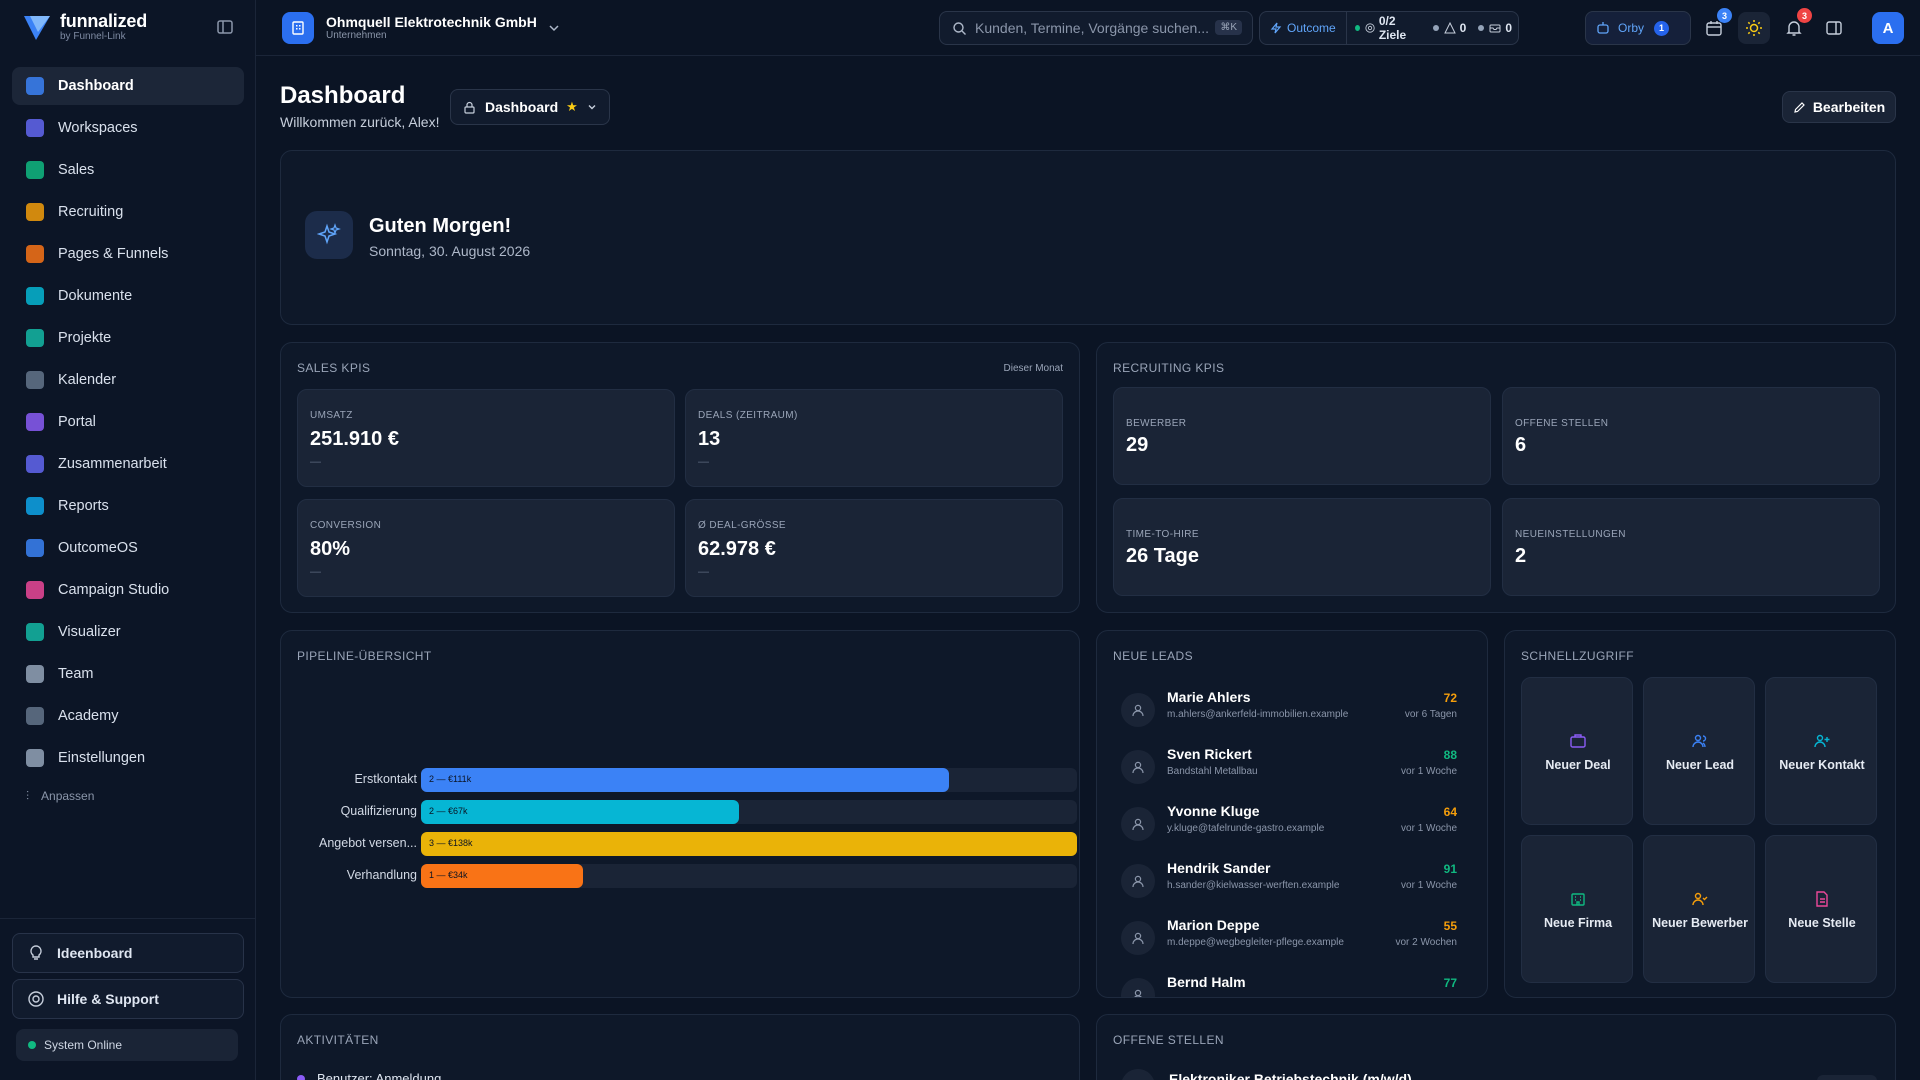 The width and height of the screenshot is (1920, 1080). What do you see at coordinates (1311, 28) in the screenshot?
I see `outcome-label: Outcome` at bounding box center [1311, 28].